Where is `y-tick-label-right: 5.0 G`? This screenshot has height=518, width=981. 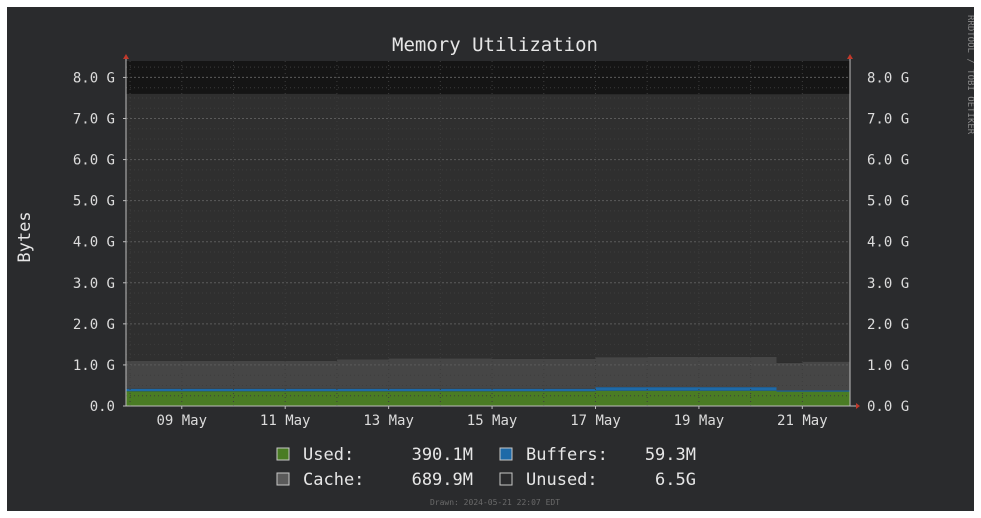 y-tick-label-right: 5.0 G is located at coordinates (888, 202).